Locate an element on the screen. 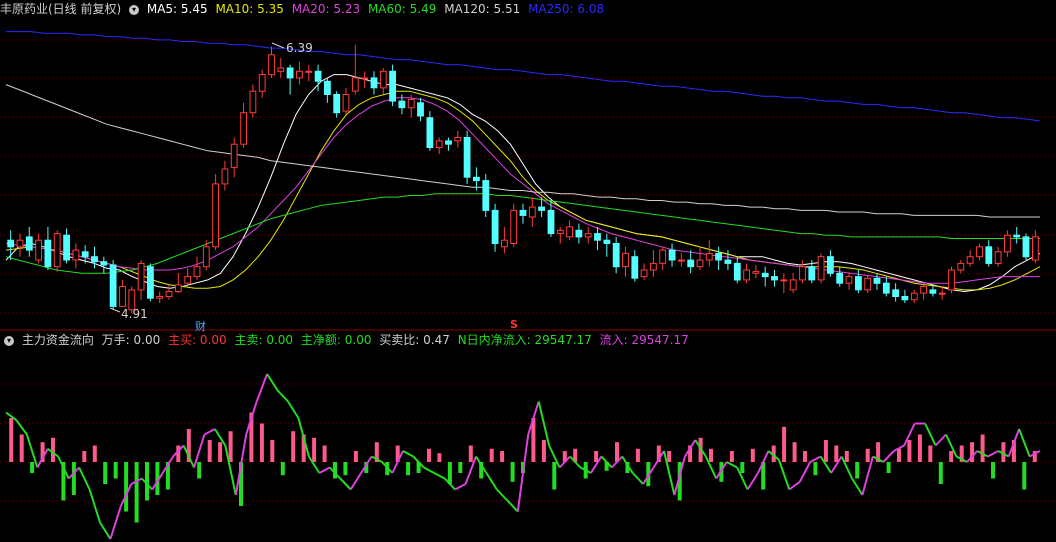  flow-title: 主力资金流向 is located at coordinates (58, 340).